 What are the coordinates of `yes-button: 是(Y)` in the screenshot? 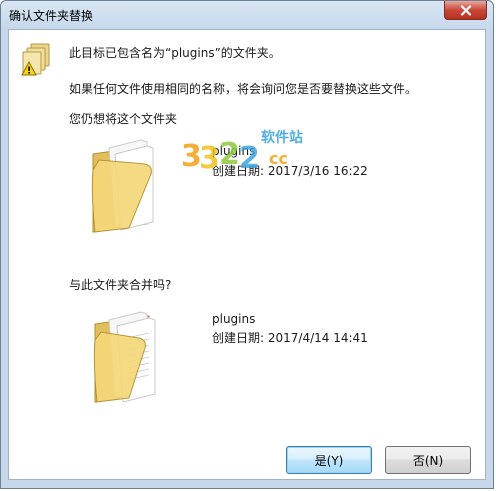 It's located at (329, 460).